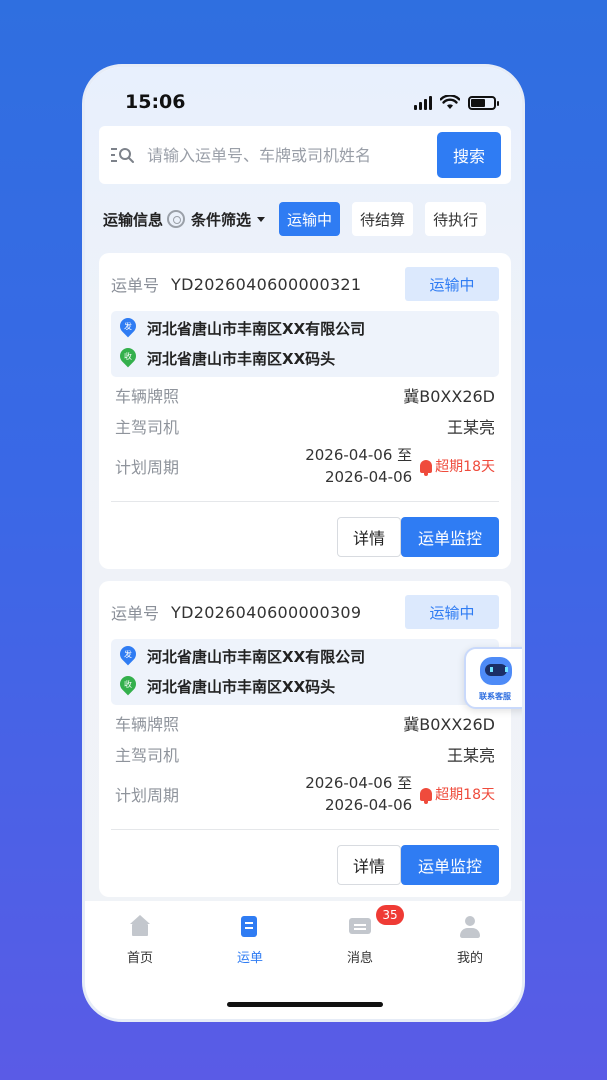 The width and height of the screenshot is (607, 1080). Describe the element at coordinates (139, 958) in the screenshot. I see `tab-label: 首页` at that location.